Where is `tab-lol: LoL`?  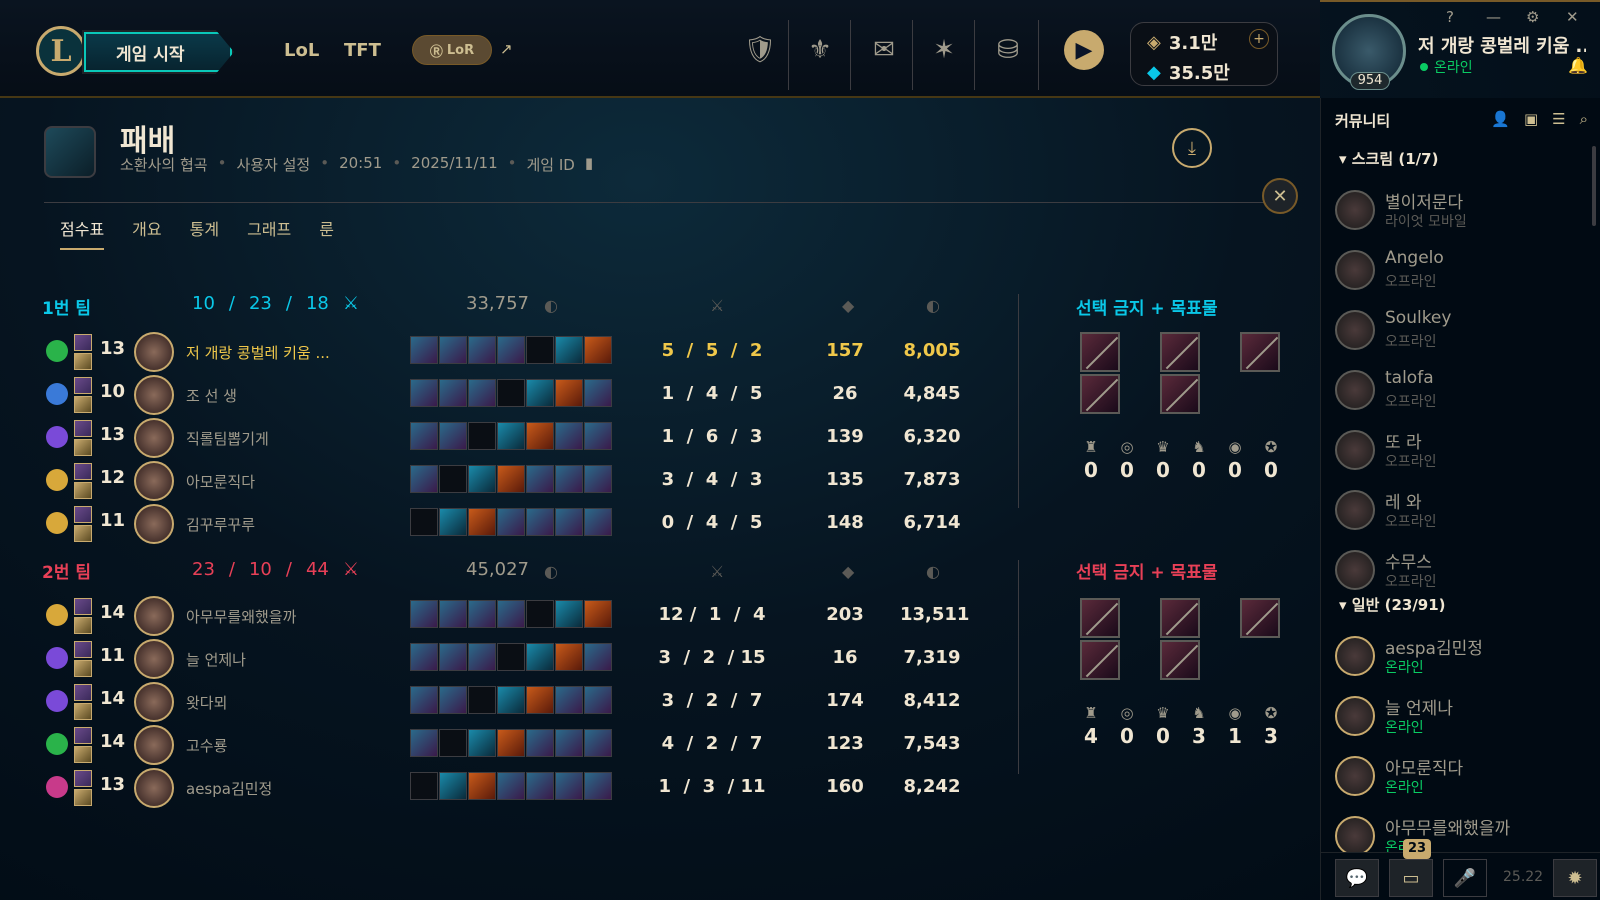
tab-lol: LoL is located at coordinates (301, 50).